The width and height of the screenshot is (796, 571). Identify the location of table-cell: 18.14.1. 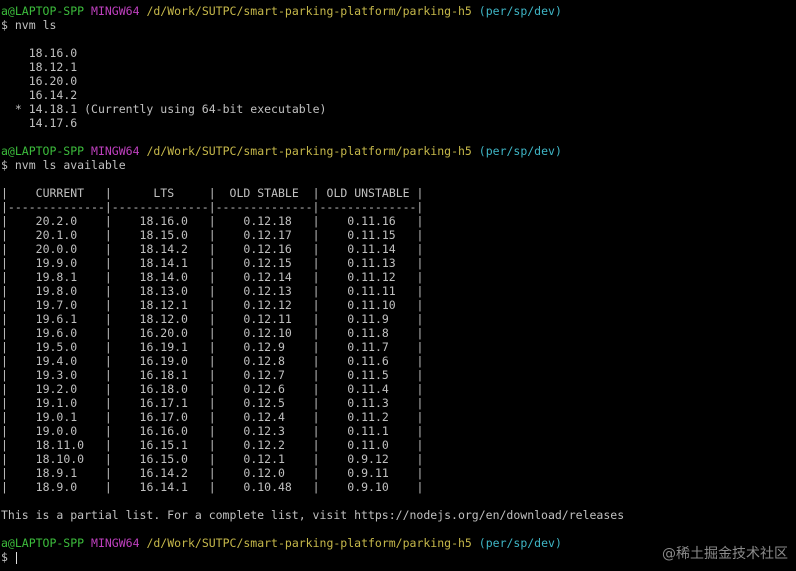
(163, 263).